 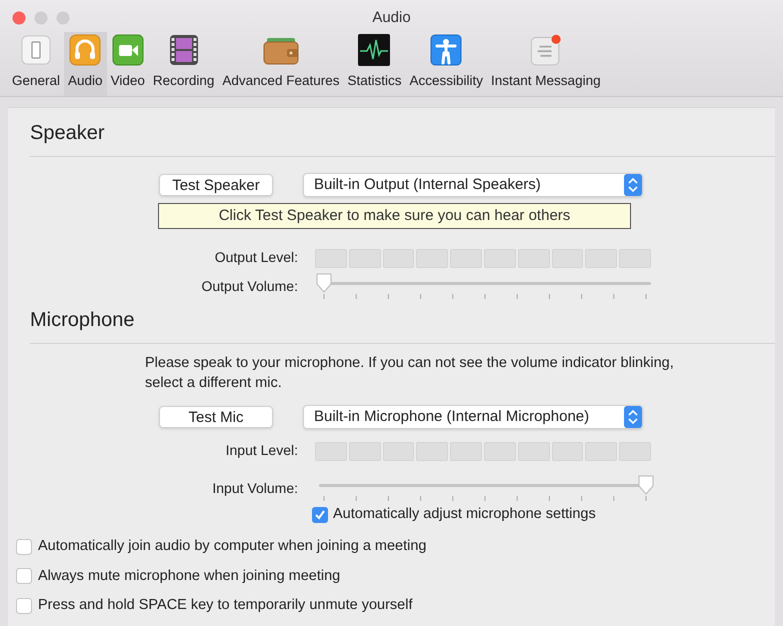 What do you see at coordinates (225, 606) in the screenshot?
I see `checkbox-label: Press and hold SPACE key to temporarily unmute yourself` at bounding box center [225, 606].